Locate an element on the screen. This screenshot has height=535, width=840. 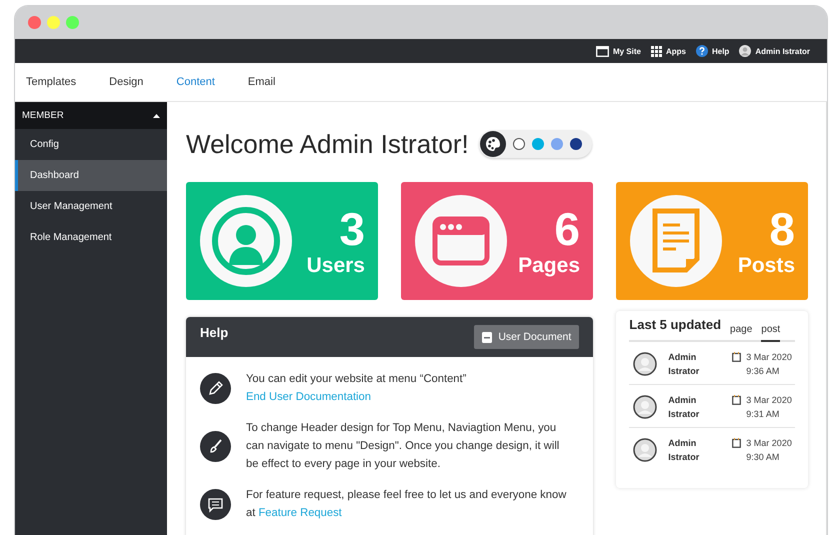
card-title: Last 5 updated is located at coordinates (675, 325).